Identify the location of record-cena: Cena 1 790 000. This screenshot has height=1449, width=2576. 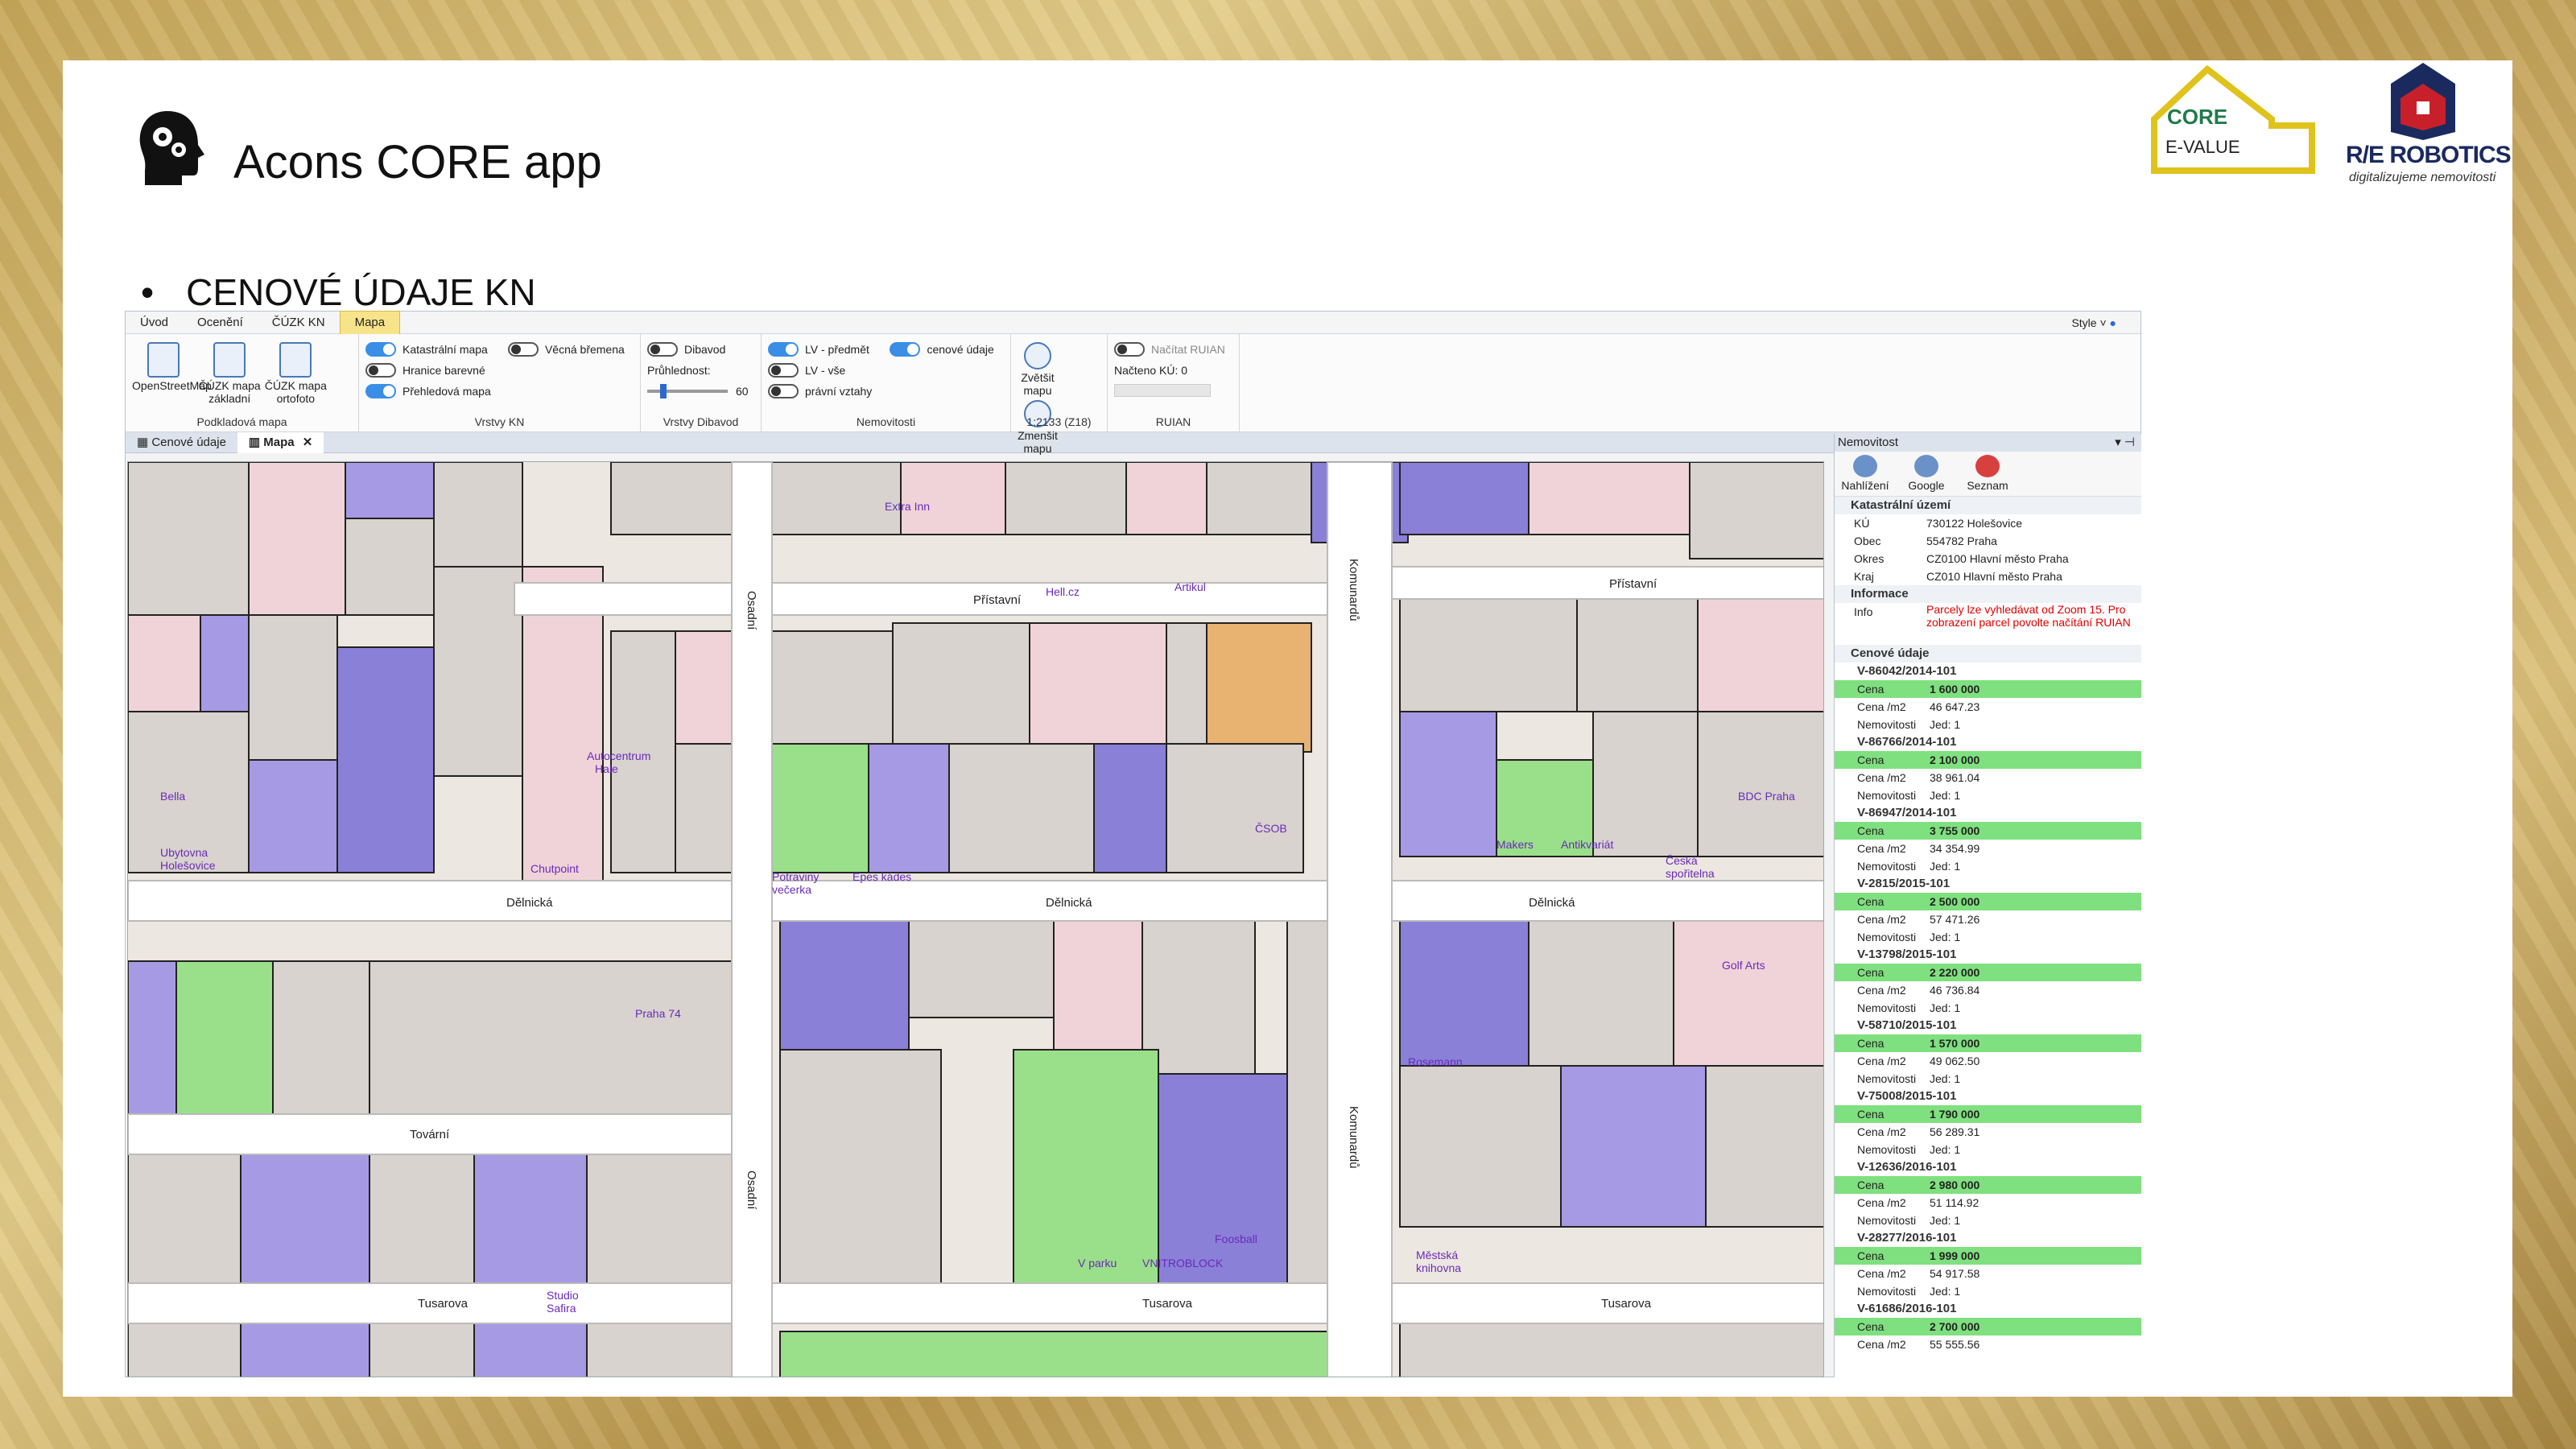
(1988, 1114).